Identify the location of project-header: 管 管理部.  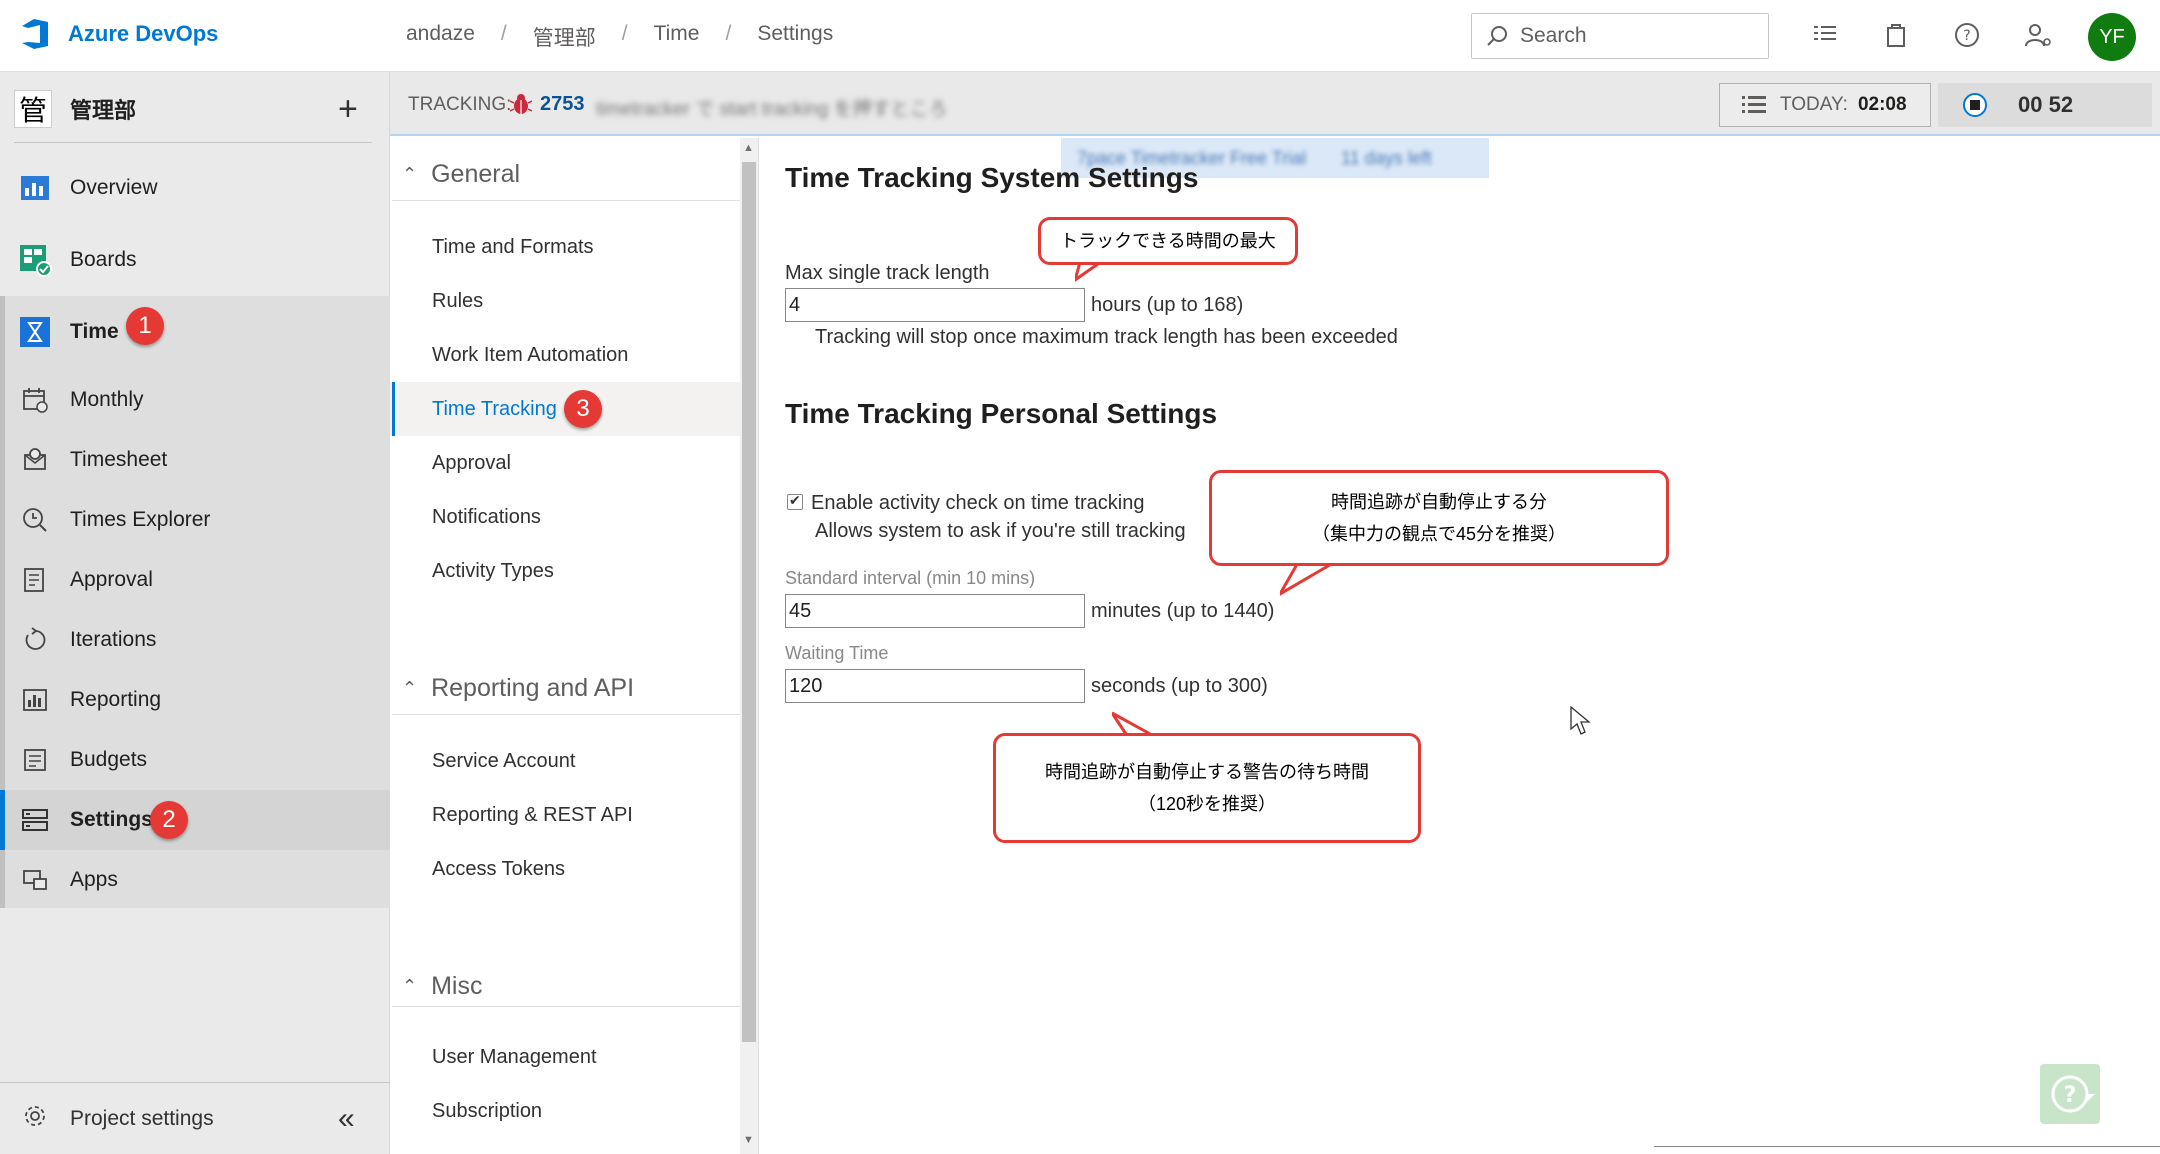
(75, 109).